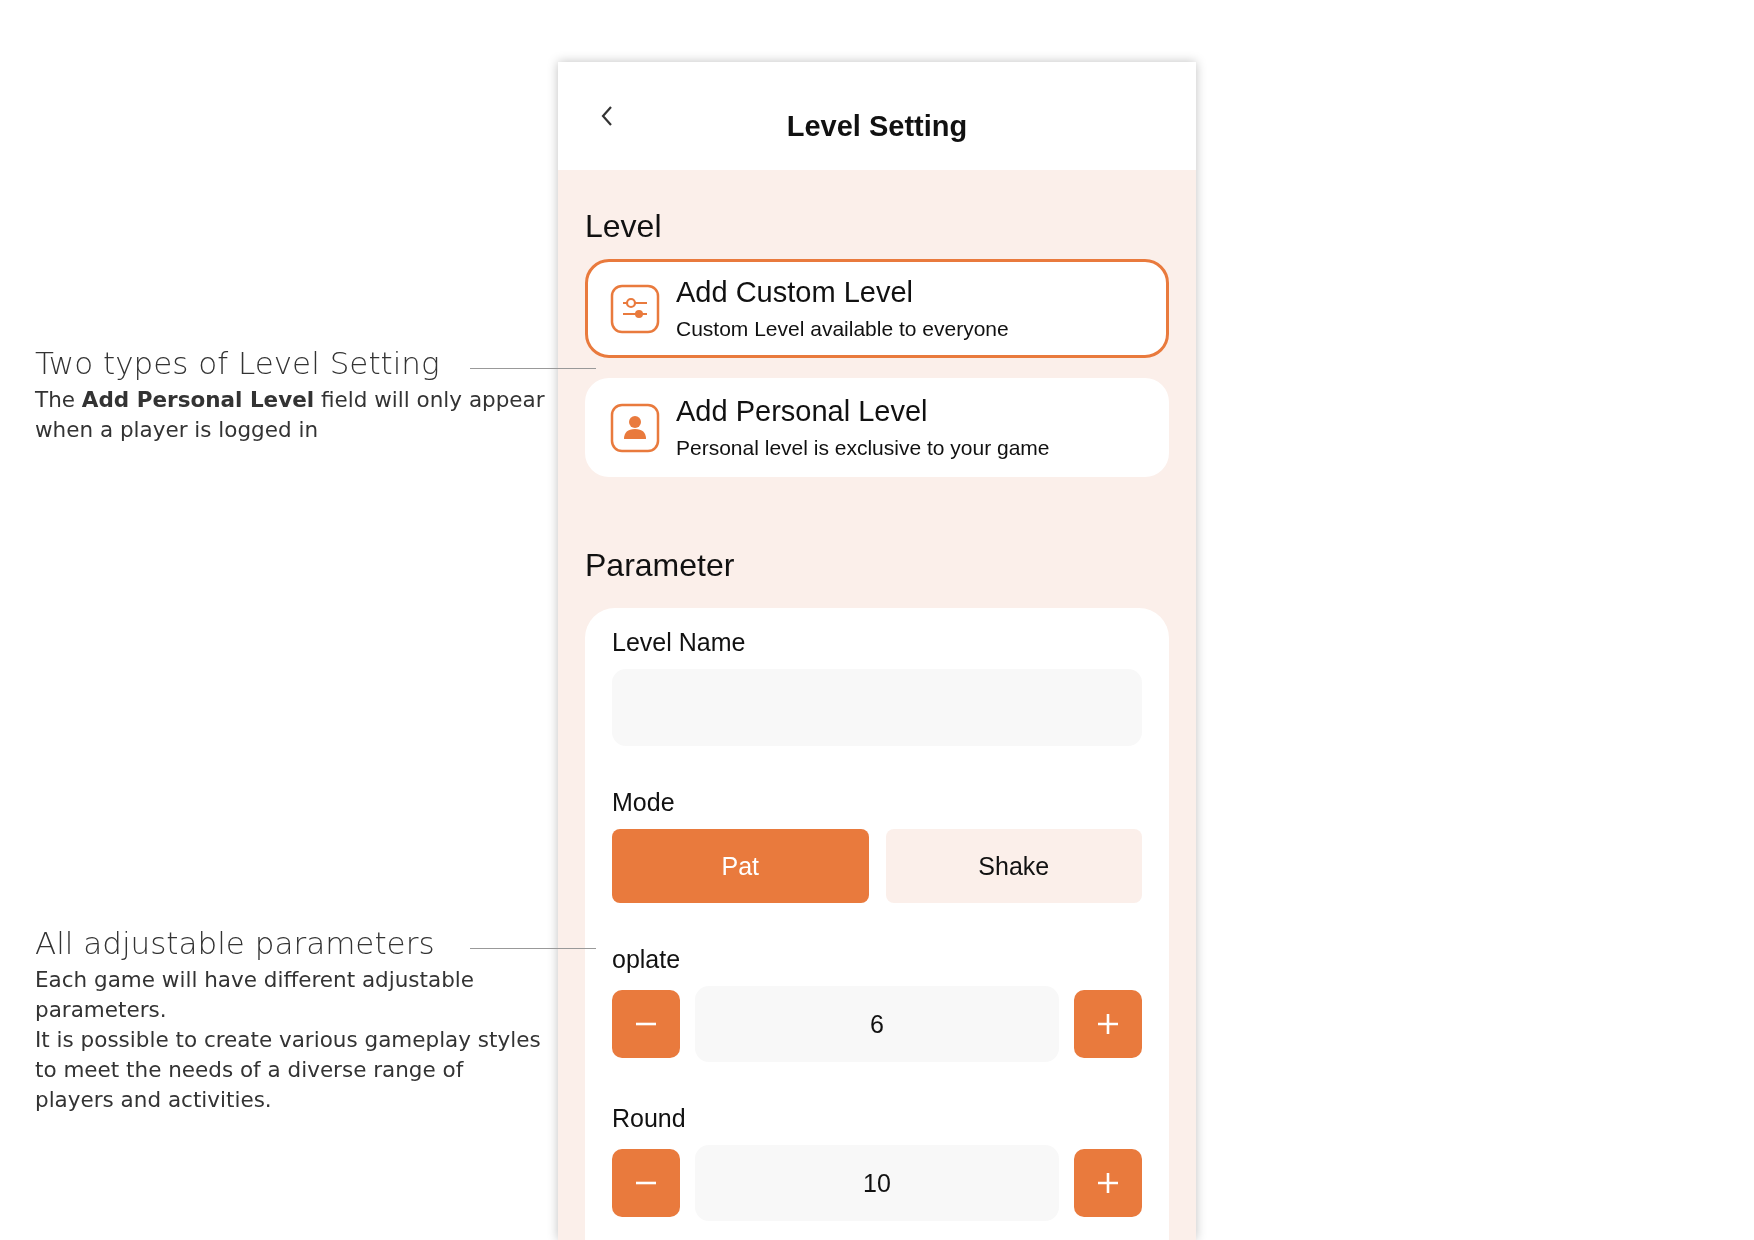 The height and width of the screenshot is (1240, 1754). What do you see at coordinates (644, 802) in the screenshot?
I see `field-label: Mode` at bounding box center [644, 802].